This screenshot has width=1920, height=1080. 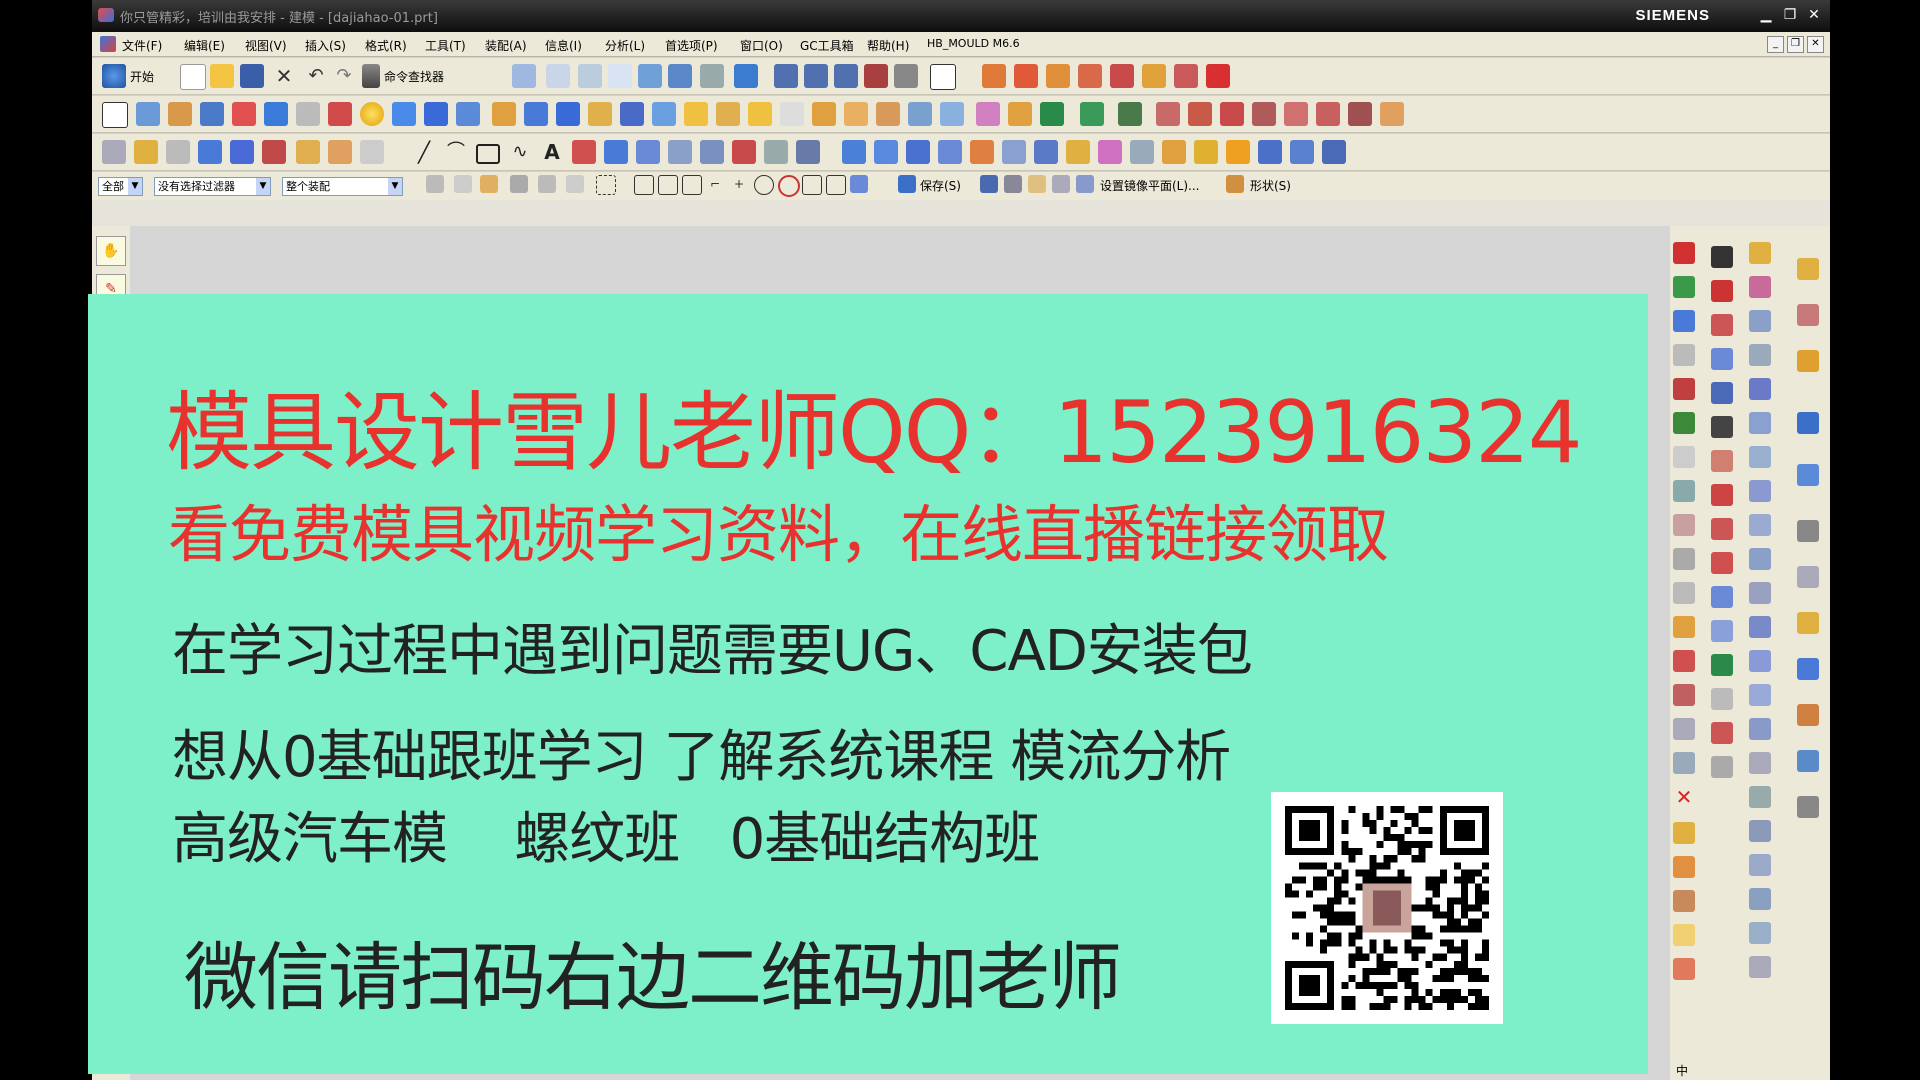 What do you see at coordinates (1722, 529) in the screenshot?
I see `line-tool-icon` at bounding box center [1722, 529].